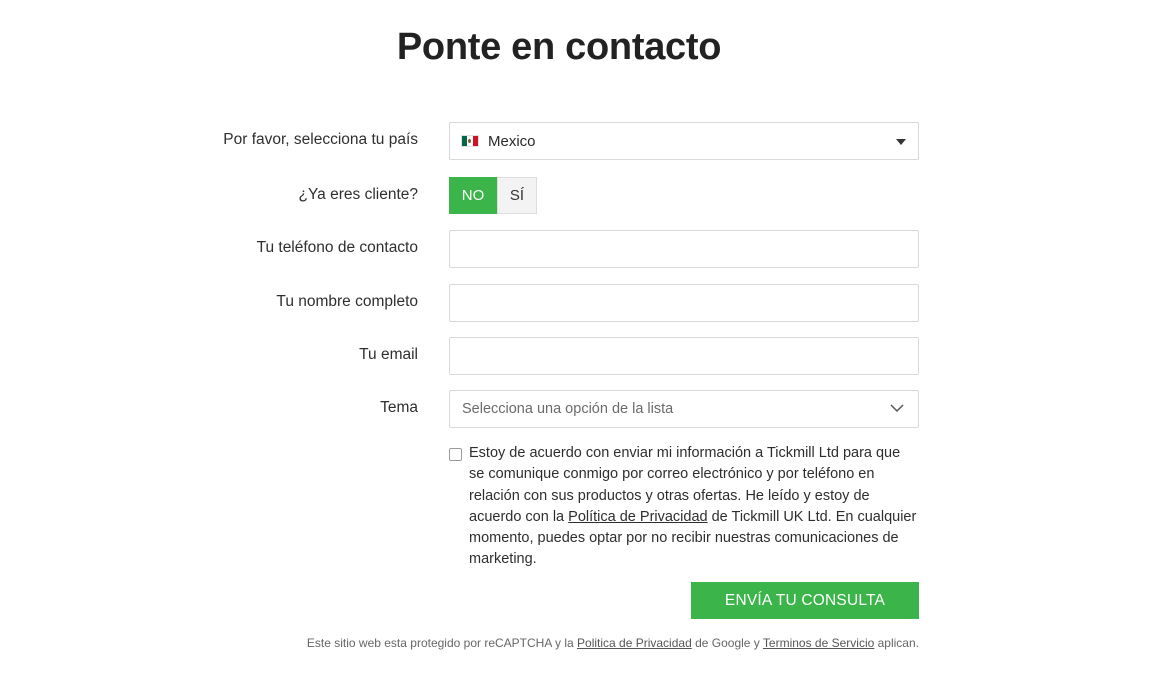 This screenshot has width=1150, height=685. I want to click on privacy-policy-link: Política de Privacidad, so click(637, 517).